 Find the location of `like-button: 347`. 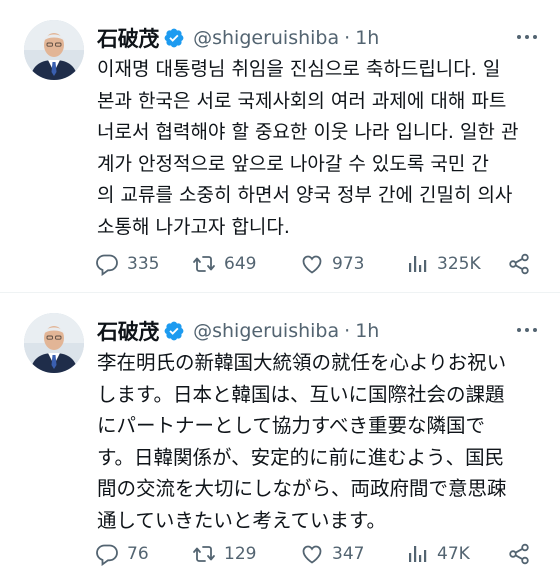

like-button: 347 is located at coordinates (332, 554).